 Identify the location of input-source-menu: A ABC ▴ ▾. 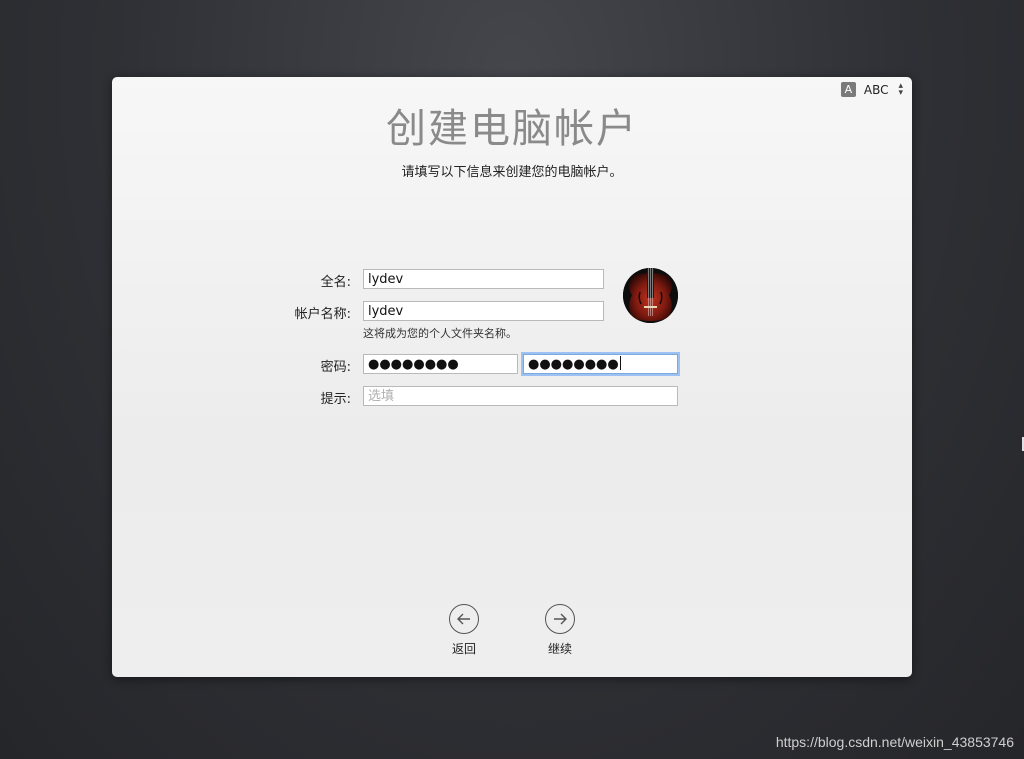
(871, 89).